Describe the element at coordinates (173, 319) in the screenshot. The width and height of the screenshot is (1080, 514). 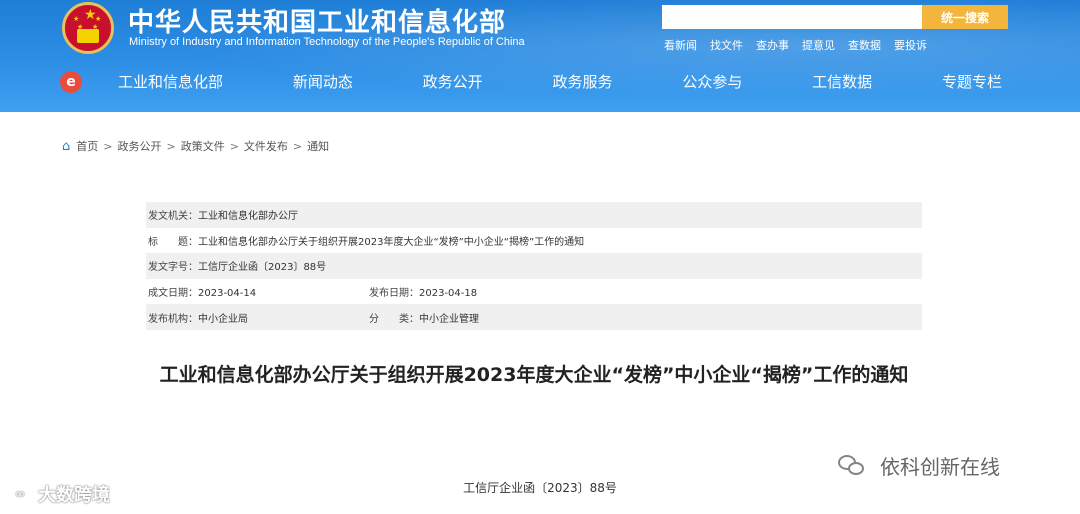
I see `meta-agency-label: 发布机构：` at that location.